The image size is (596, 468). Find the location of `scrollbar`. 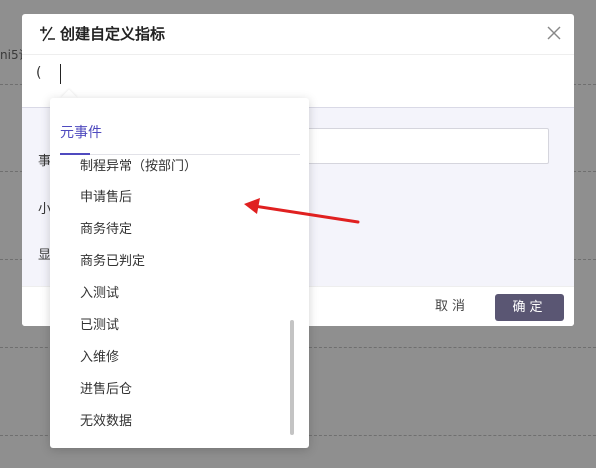

scrollbar is located at coordinates (292, 377).